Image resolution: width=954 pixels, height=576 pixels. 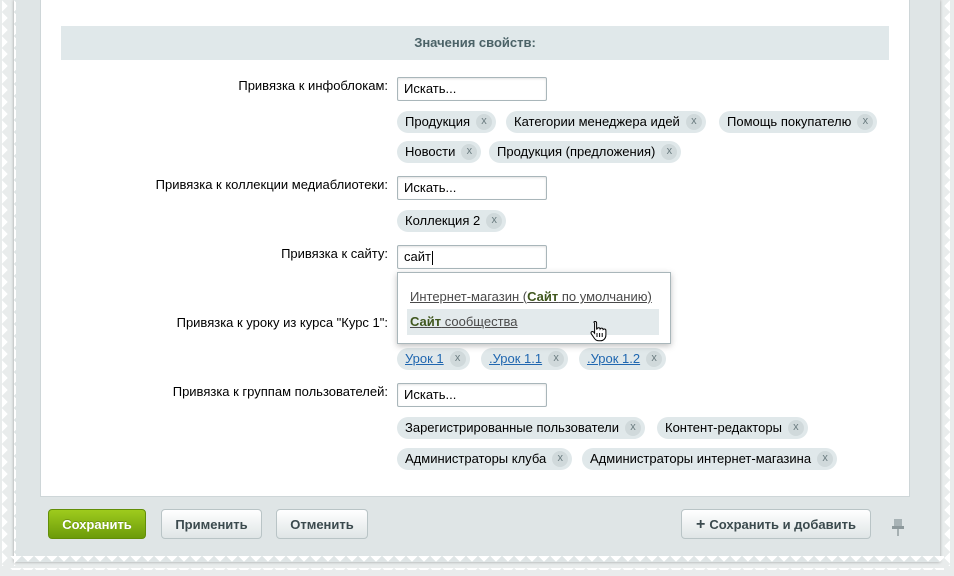 What do you see at coordinates (432, 257) in the screenshot?
I see `text-caret` at bounding box center [432, 257].